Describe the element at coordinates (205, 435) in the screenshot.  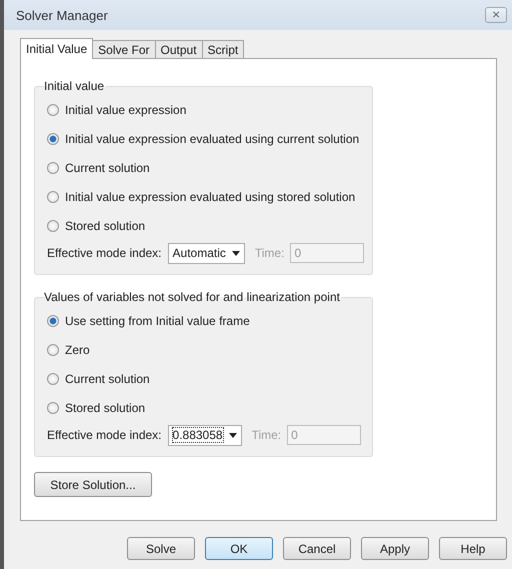
I see `mode-dropdown: 0.883058` at that location.